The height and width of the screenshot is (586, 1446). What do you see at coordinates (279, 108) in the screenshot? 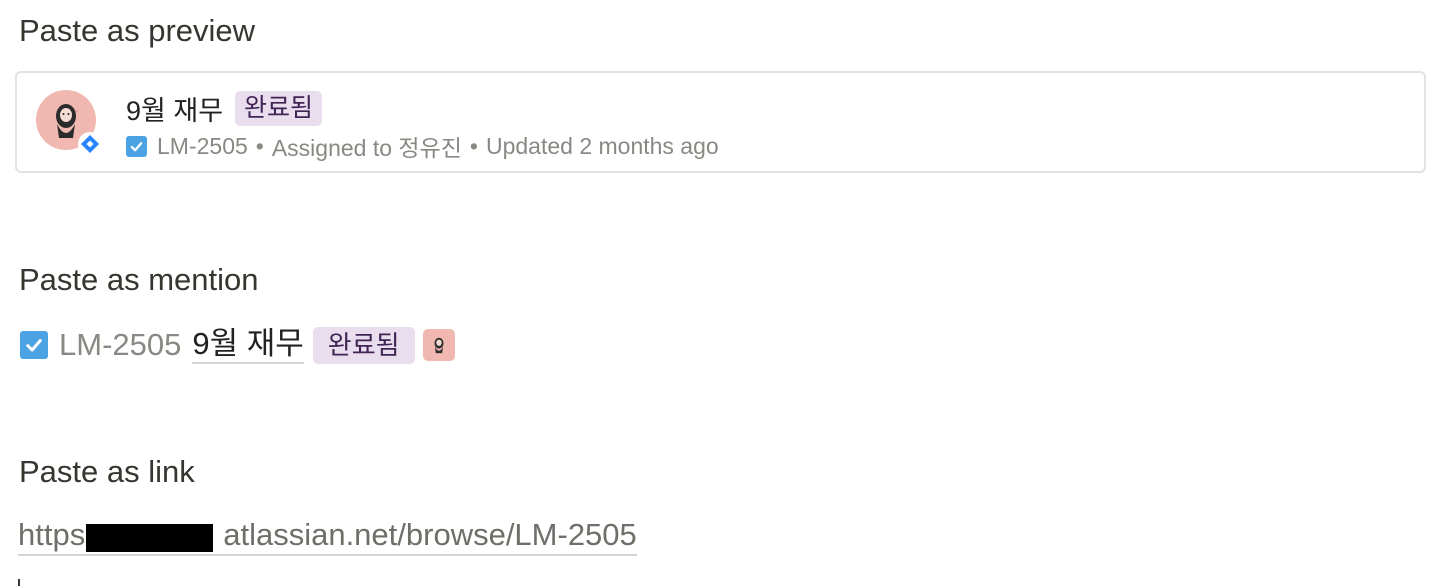
I see `status-badge: 완료됨` at bounding box center [279, 108].